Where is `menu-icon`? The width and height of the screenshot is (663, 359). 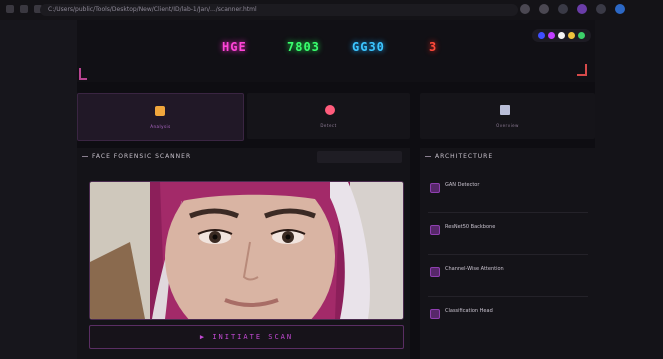
menu-icon is located at coordinates (601, 9).